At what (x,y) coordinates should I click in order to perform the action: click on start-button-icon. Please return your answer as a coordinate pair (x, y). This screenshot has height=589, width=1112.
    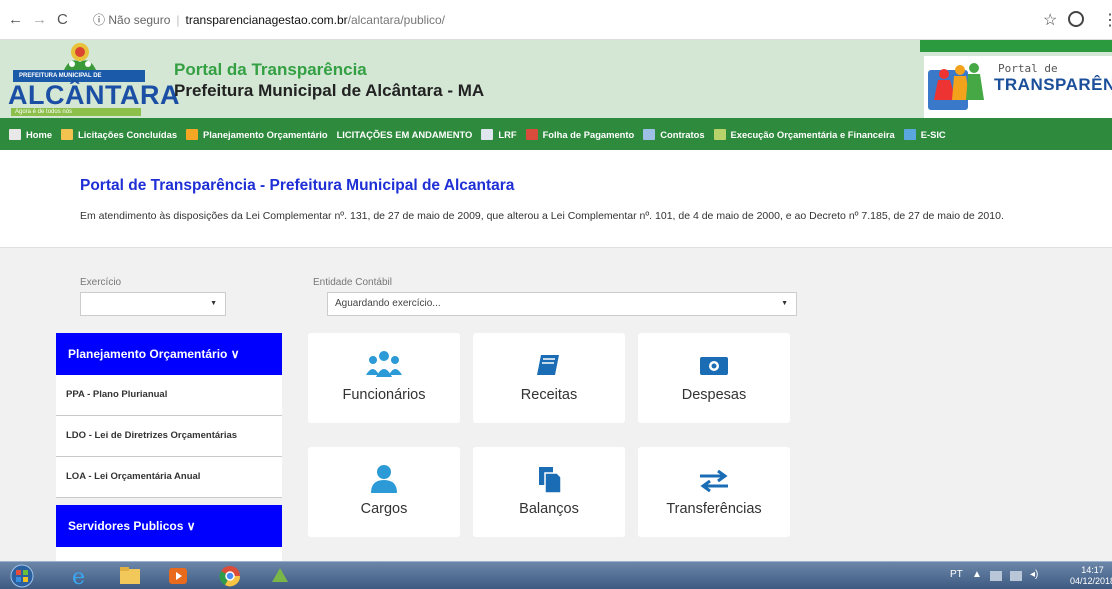
    Looking at the image, I should click on (22, 576).